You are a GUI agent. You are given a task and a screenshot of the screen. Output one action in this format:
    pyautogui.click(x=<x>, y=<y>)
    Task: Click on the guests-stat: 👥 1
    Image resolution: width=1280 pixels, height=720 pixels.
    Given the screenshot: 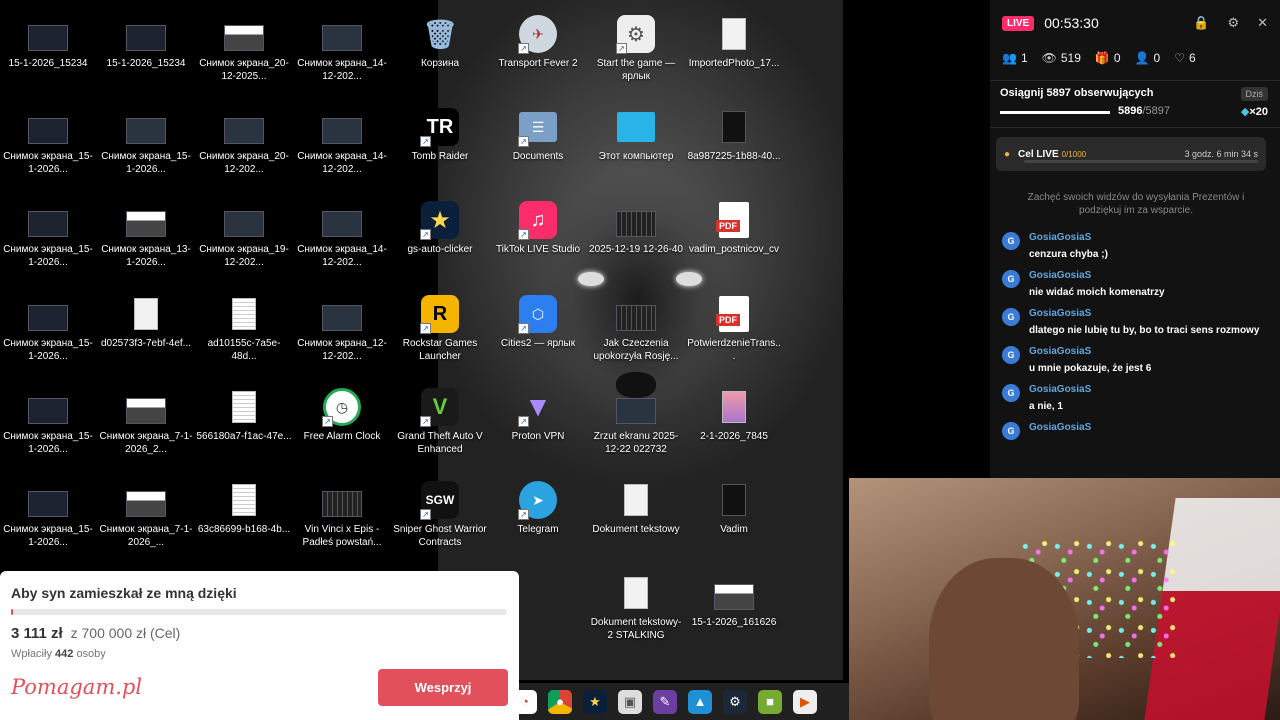 What is the action you would take?
    pyautogui.click(x=1015, y=58)
    